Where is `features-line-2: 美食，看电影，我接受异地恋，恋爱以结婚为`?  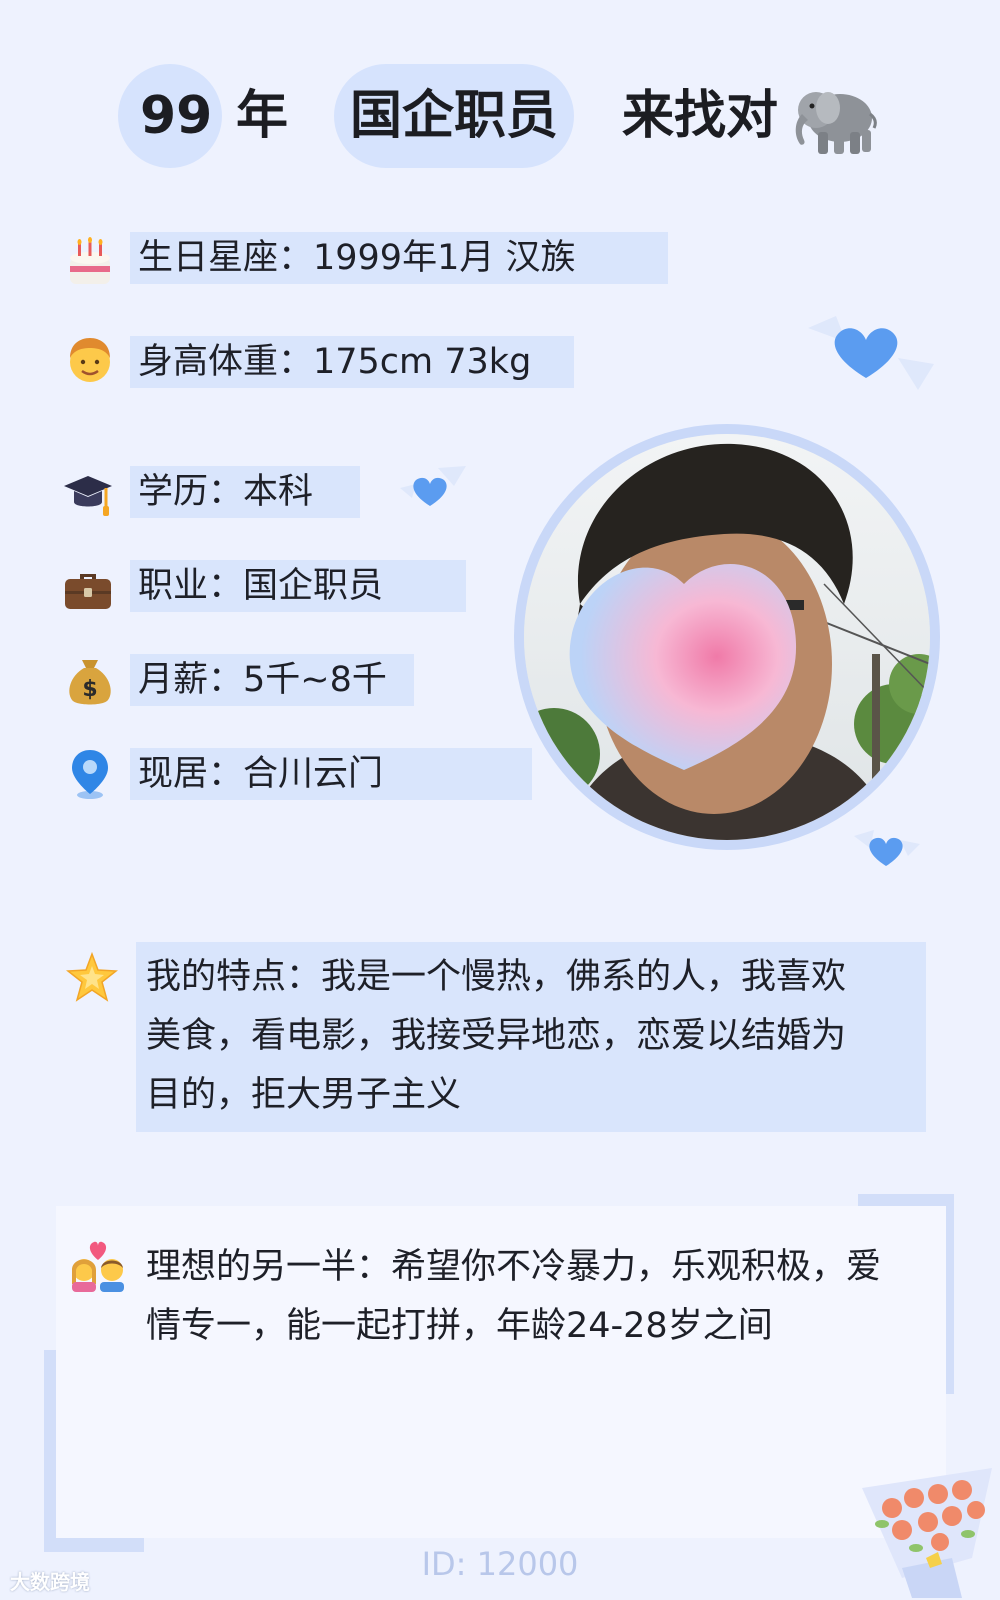
features-line-2: 美食，看电影，我接受异地恋，恋爱以结婚为 is located at coordinates (496, 1036).